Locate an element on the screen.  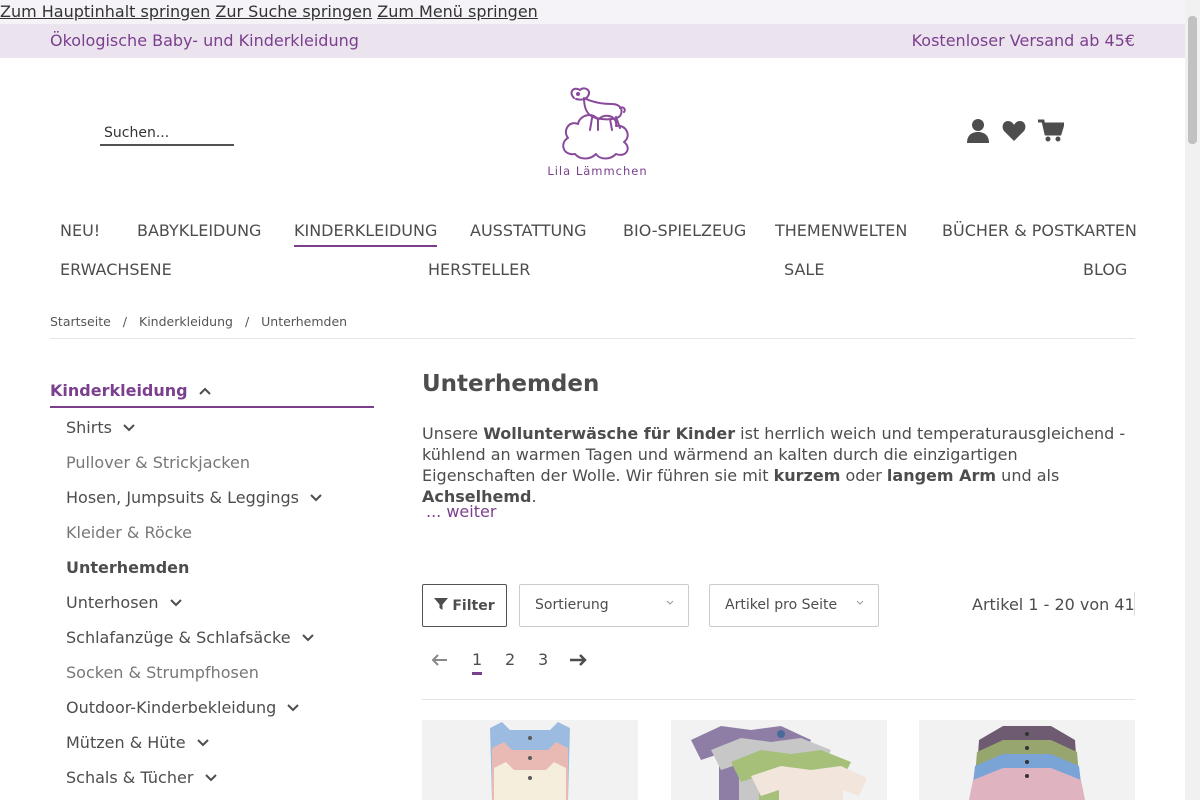
sidebar-item-socken: Socken & Strumpfhosen is located at coordinates (194, 680).